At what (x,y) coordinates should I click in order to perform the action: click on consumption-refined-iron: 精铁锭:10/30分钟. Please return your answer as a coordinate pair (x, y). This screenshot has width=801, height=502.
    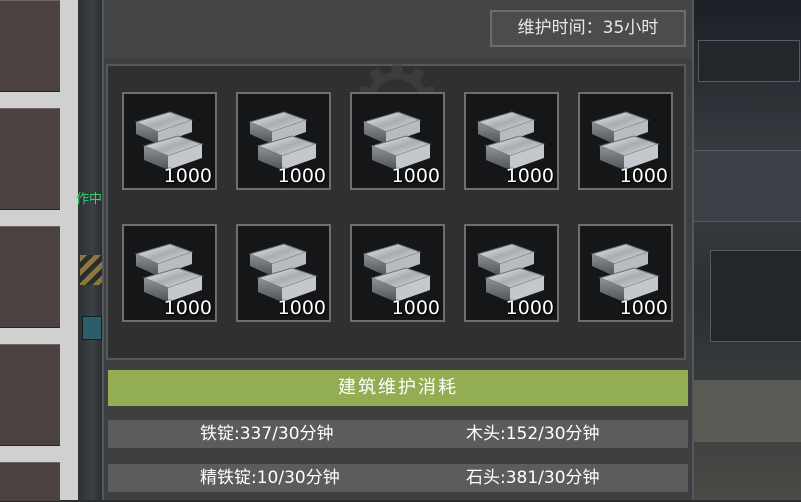
    Looking at the image, I should click on (270, 478).